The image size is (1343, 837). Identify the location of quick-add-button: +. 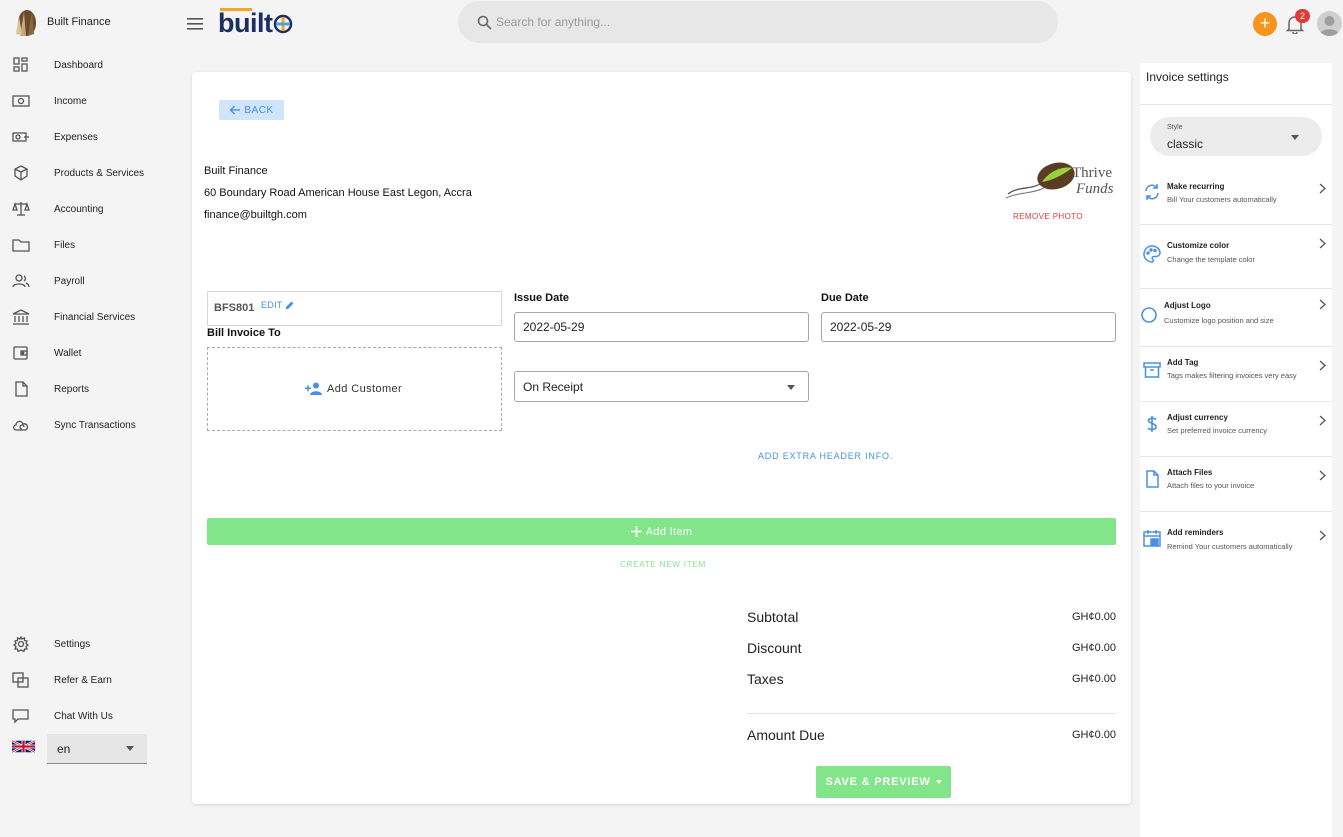
(1265, 24).